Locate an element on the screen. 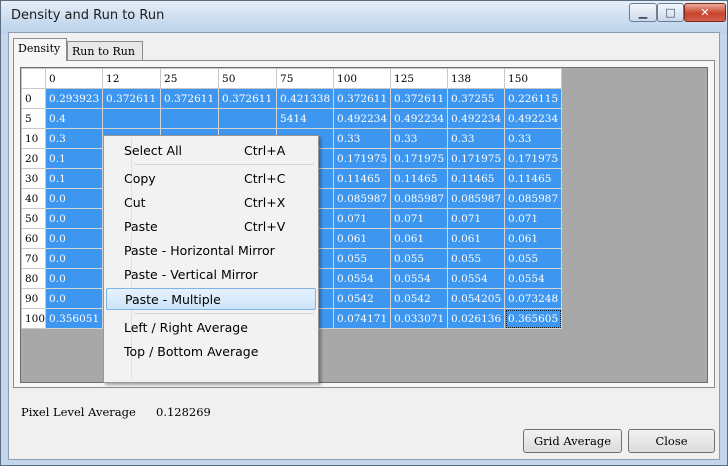 This screenshot has height=466, width=728. column-header: 25 is located at coordinates (190, 78).